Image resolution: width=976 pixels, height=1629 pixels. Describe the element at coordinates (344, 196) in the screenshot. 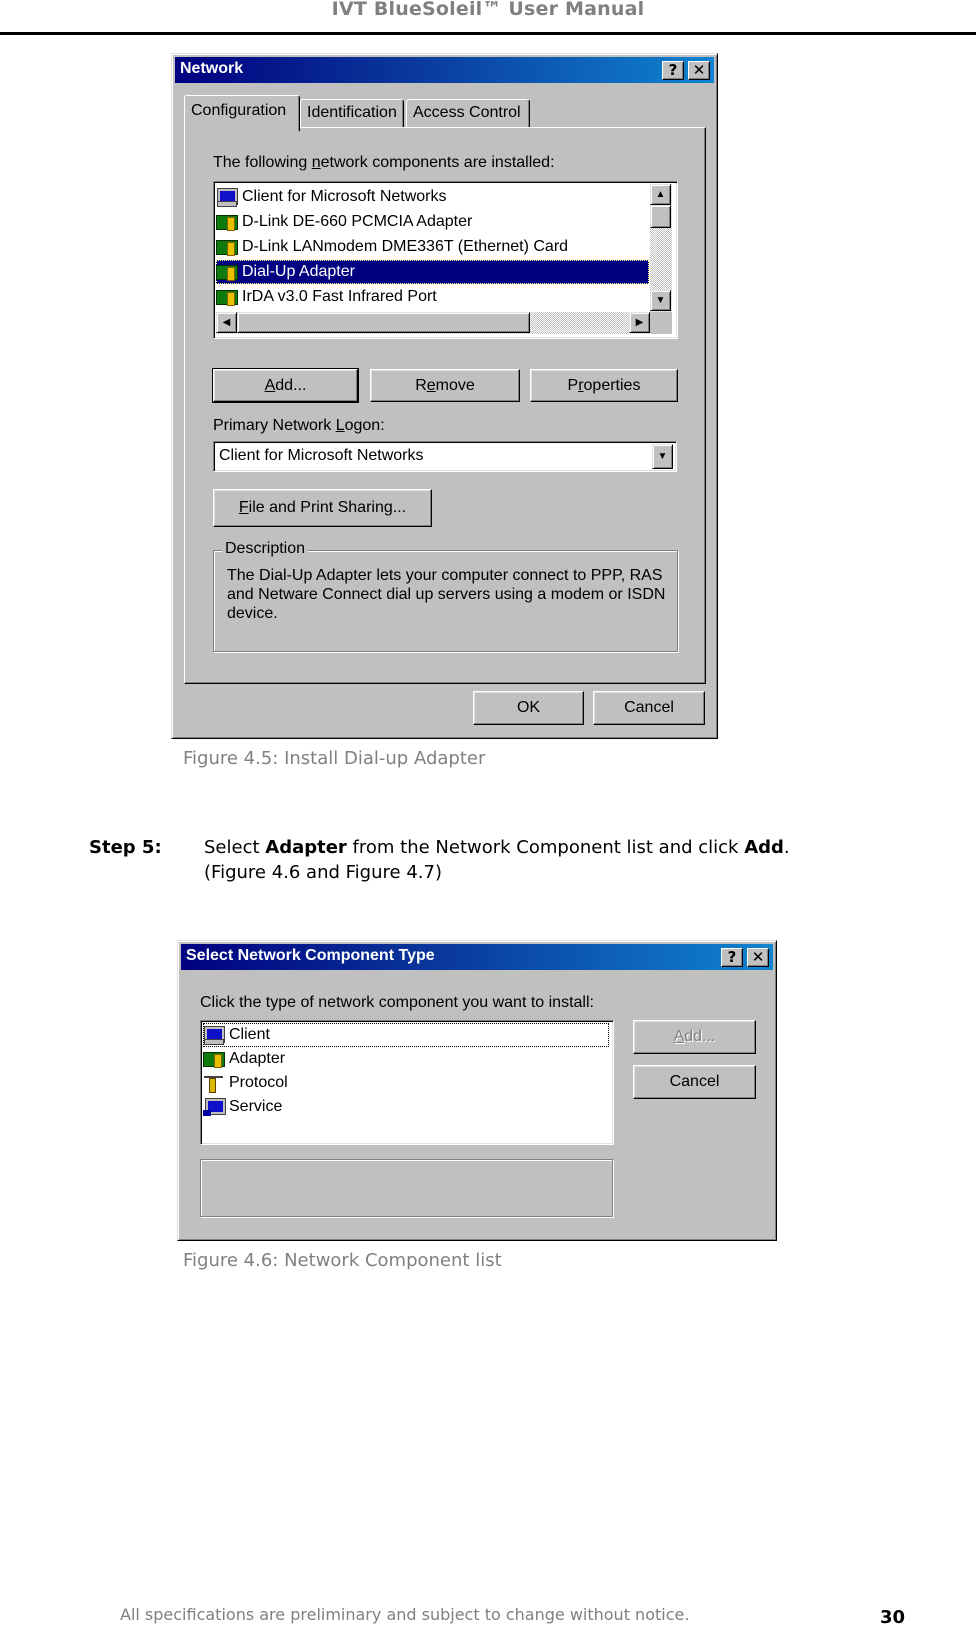

I see `list-item-label: Client for Microsoft Networks` at that location.